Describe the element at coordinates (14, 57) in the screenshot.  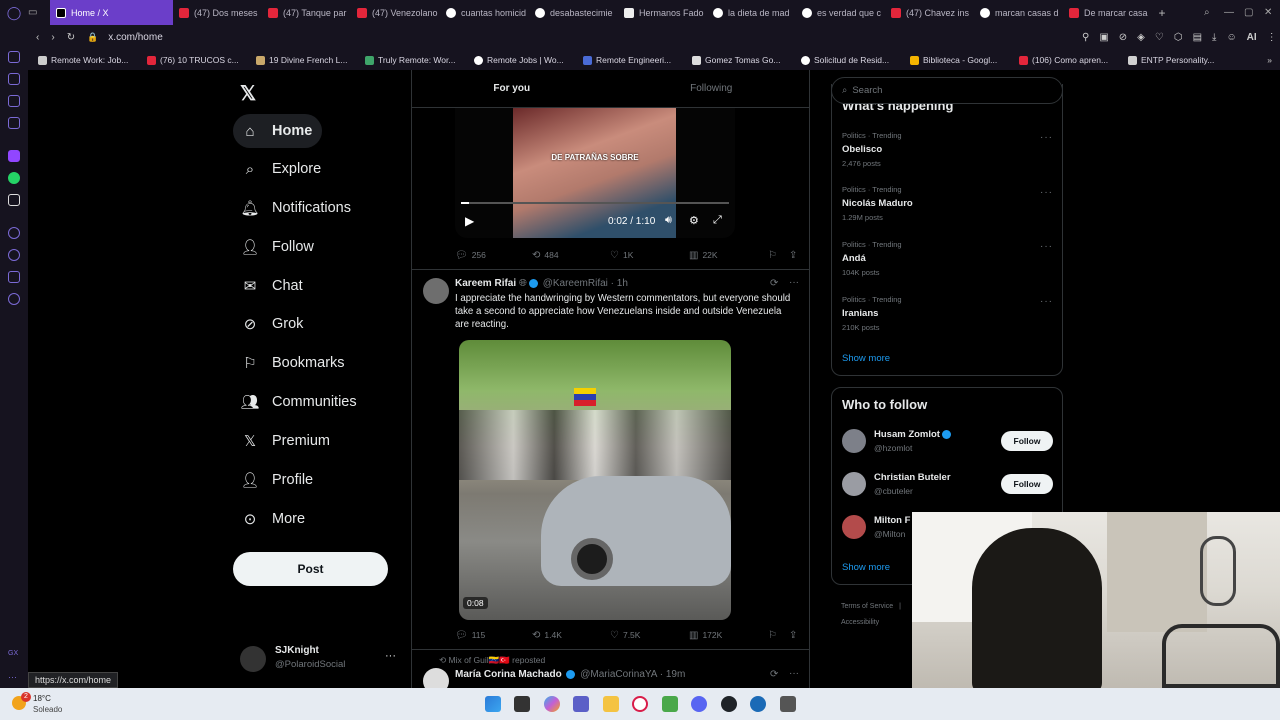
I see `aria-icon` at that location.